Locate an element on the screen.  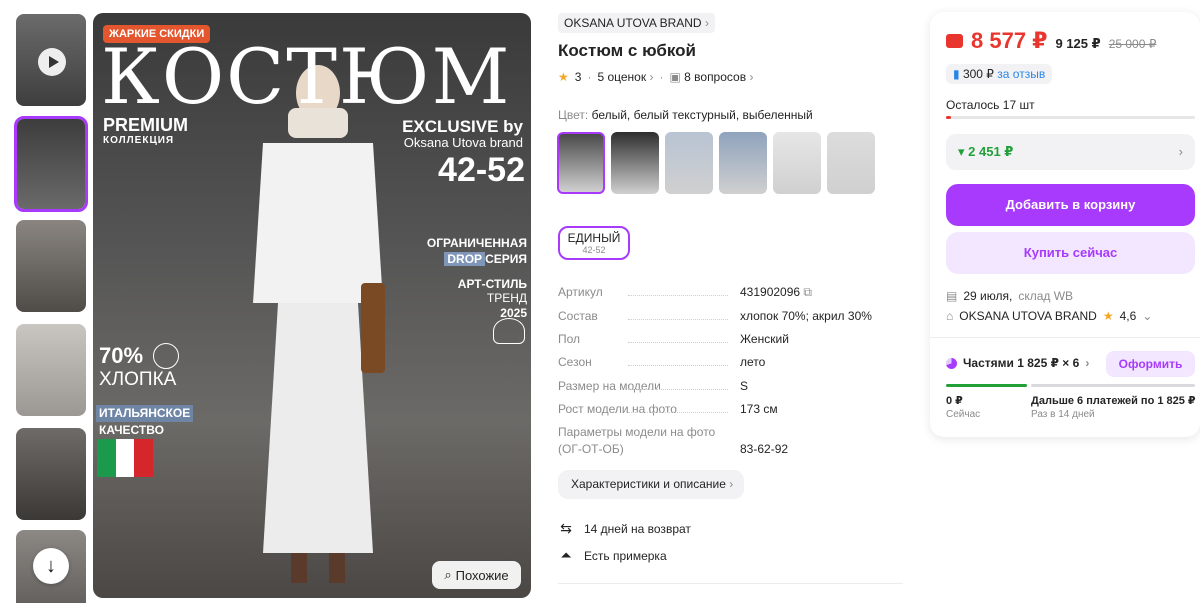
image-artstyle: АРТ-СТИЛЬ ТРЕНД 2025 is located at coordinates (492, 298).